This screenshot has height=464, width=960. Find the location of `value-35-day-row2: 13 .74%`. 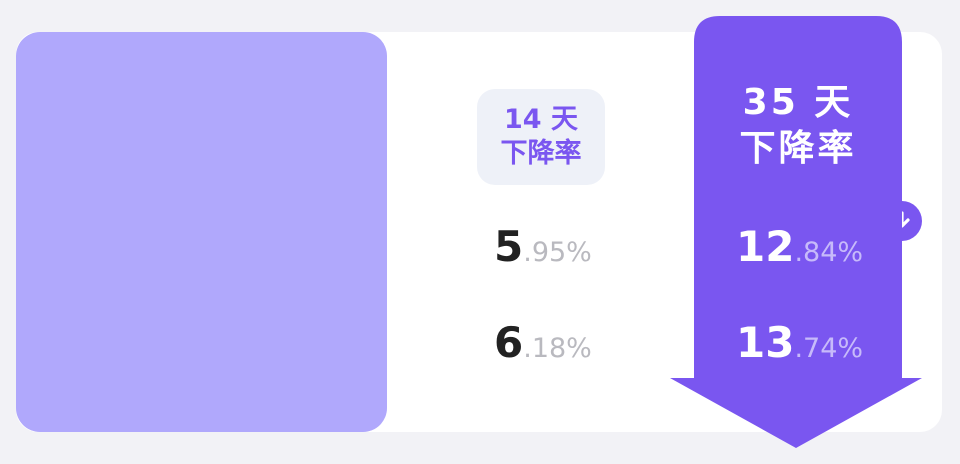

value-35-day-row2: 13 .74% is located at coordinates (799, 342).